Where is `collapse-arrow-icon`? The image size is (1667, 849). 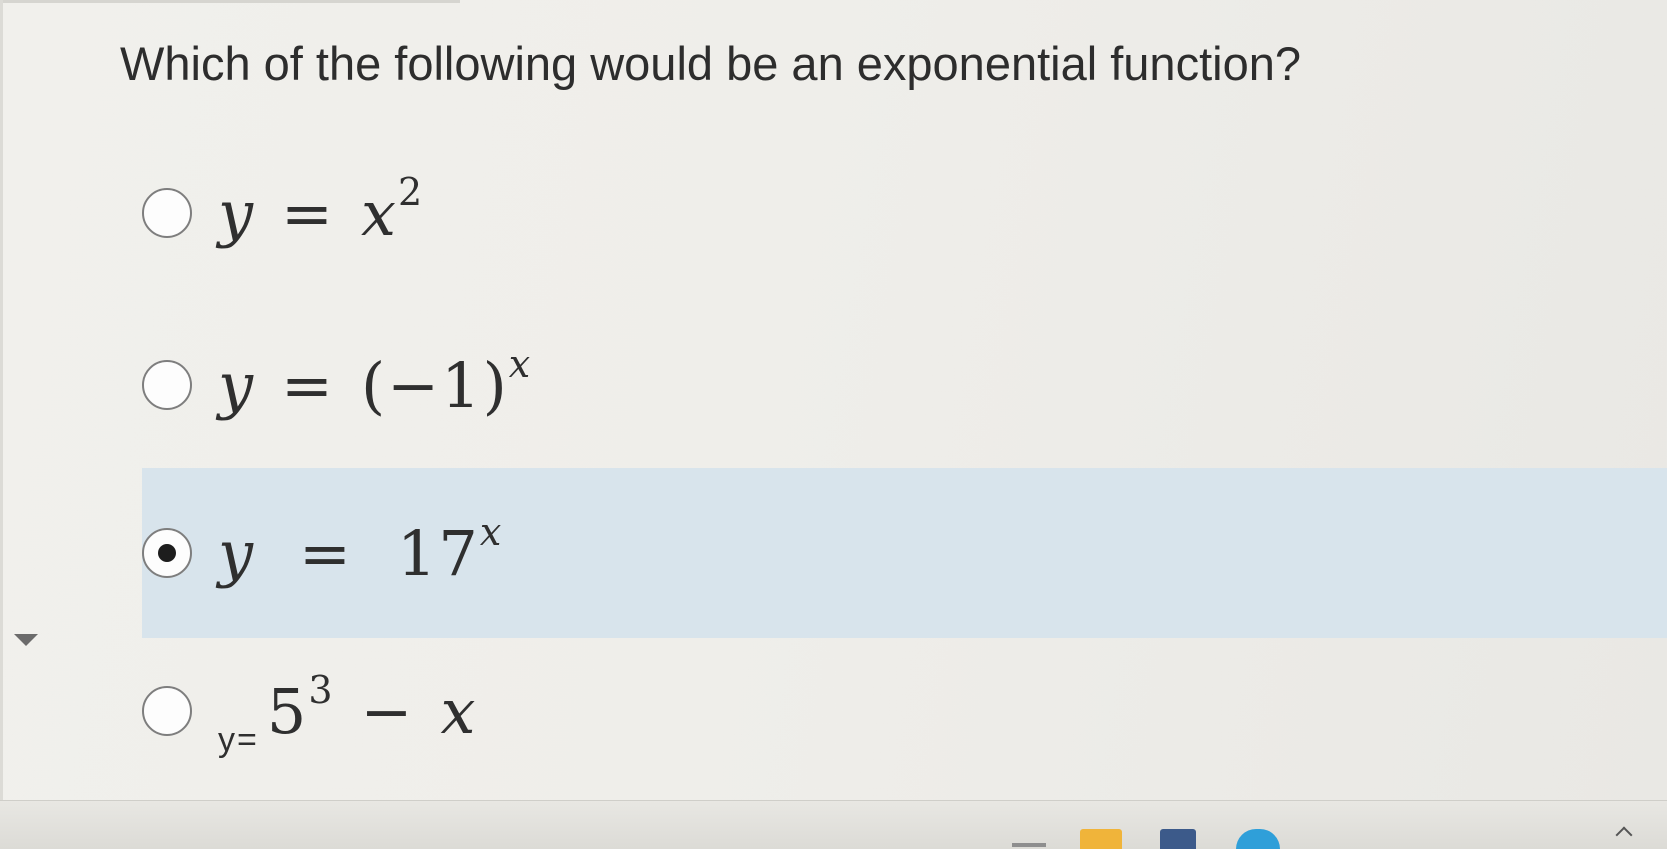
collapse-arrow-icon is located at coordinates (26, 640).